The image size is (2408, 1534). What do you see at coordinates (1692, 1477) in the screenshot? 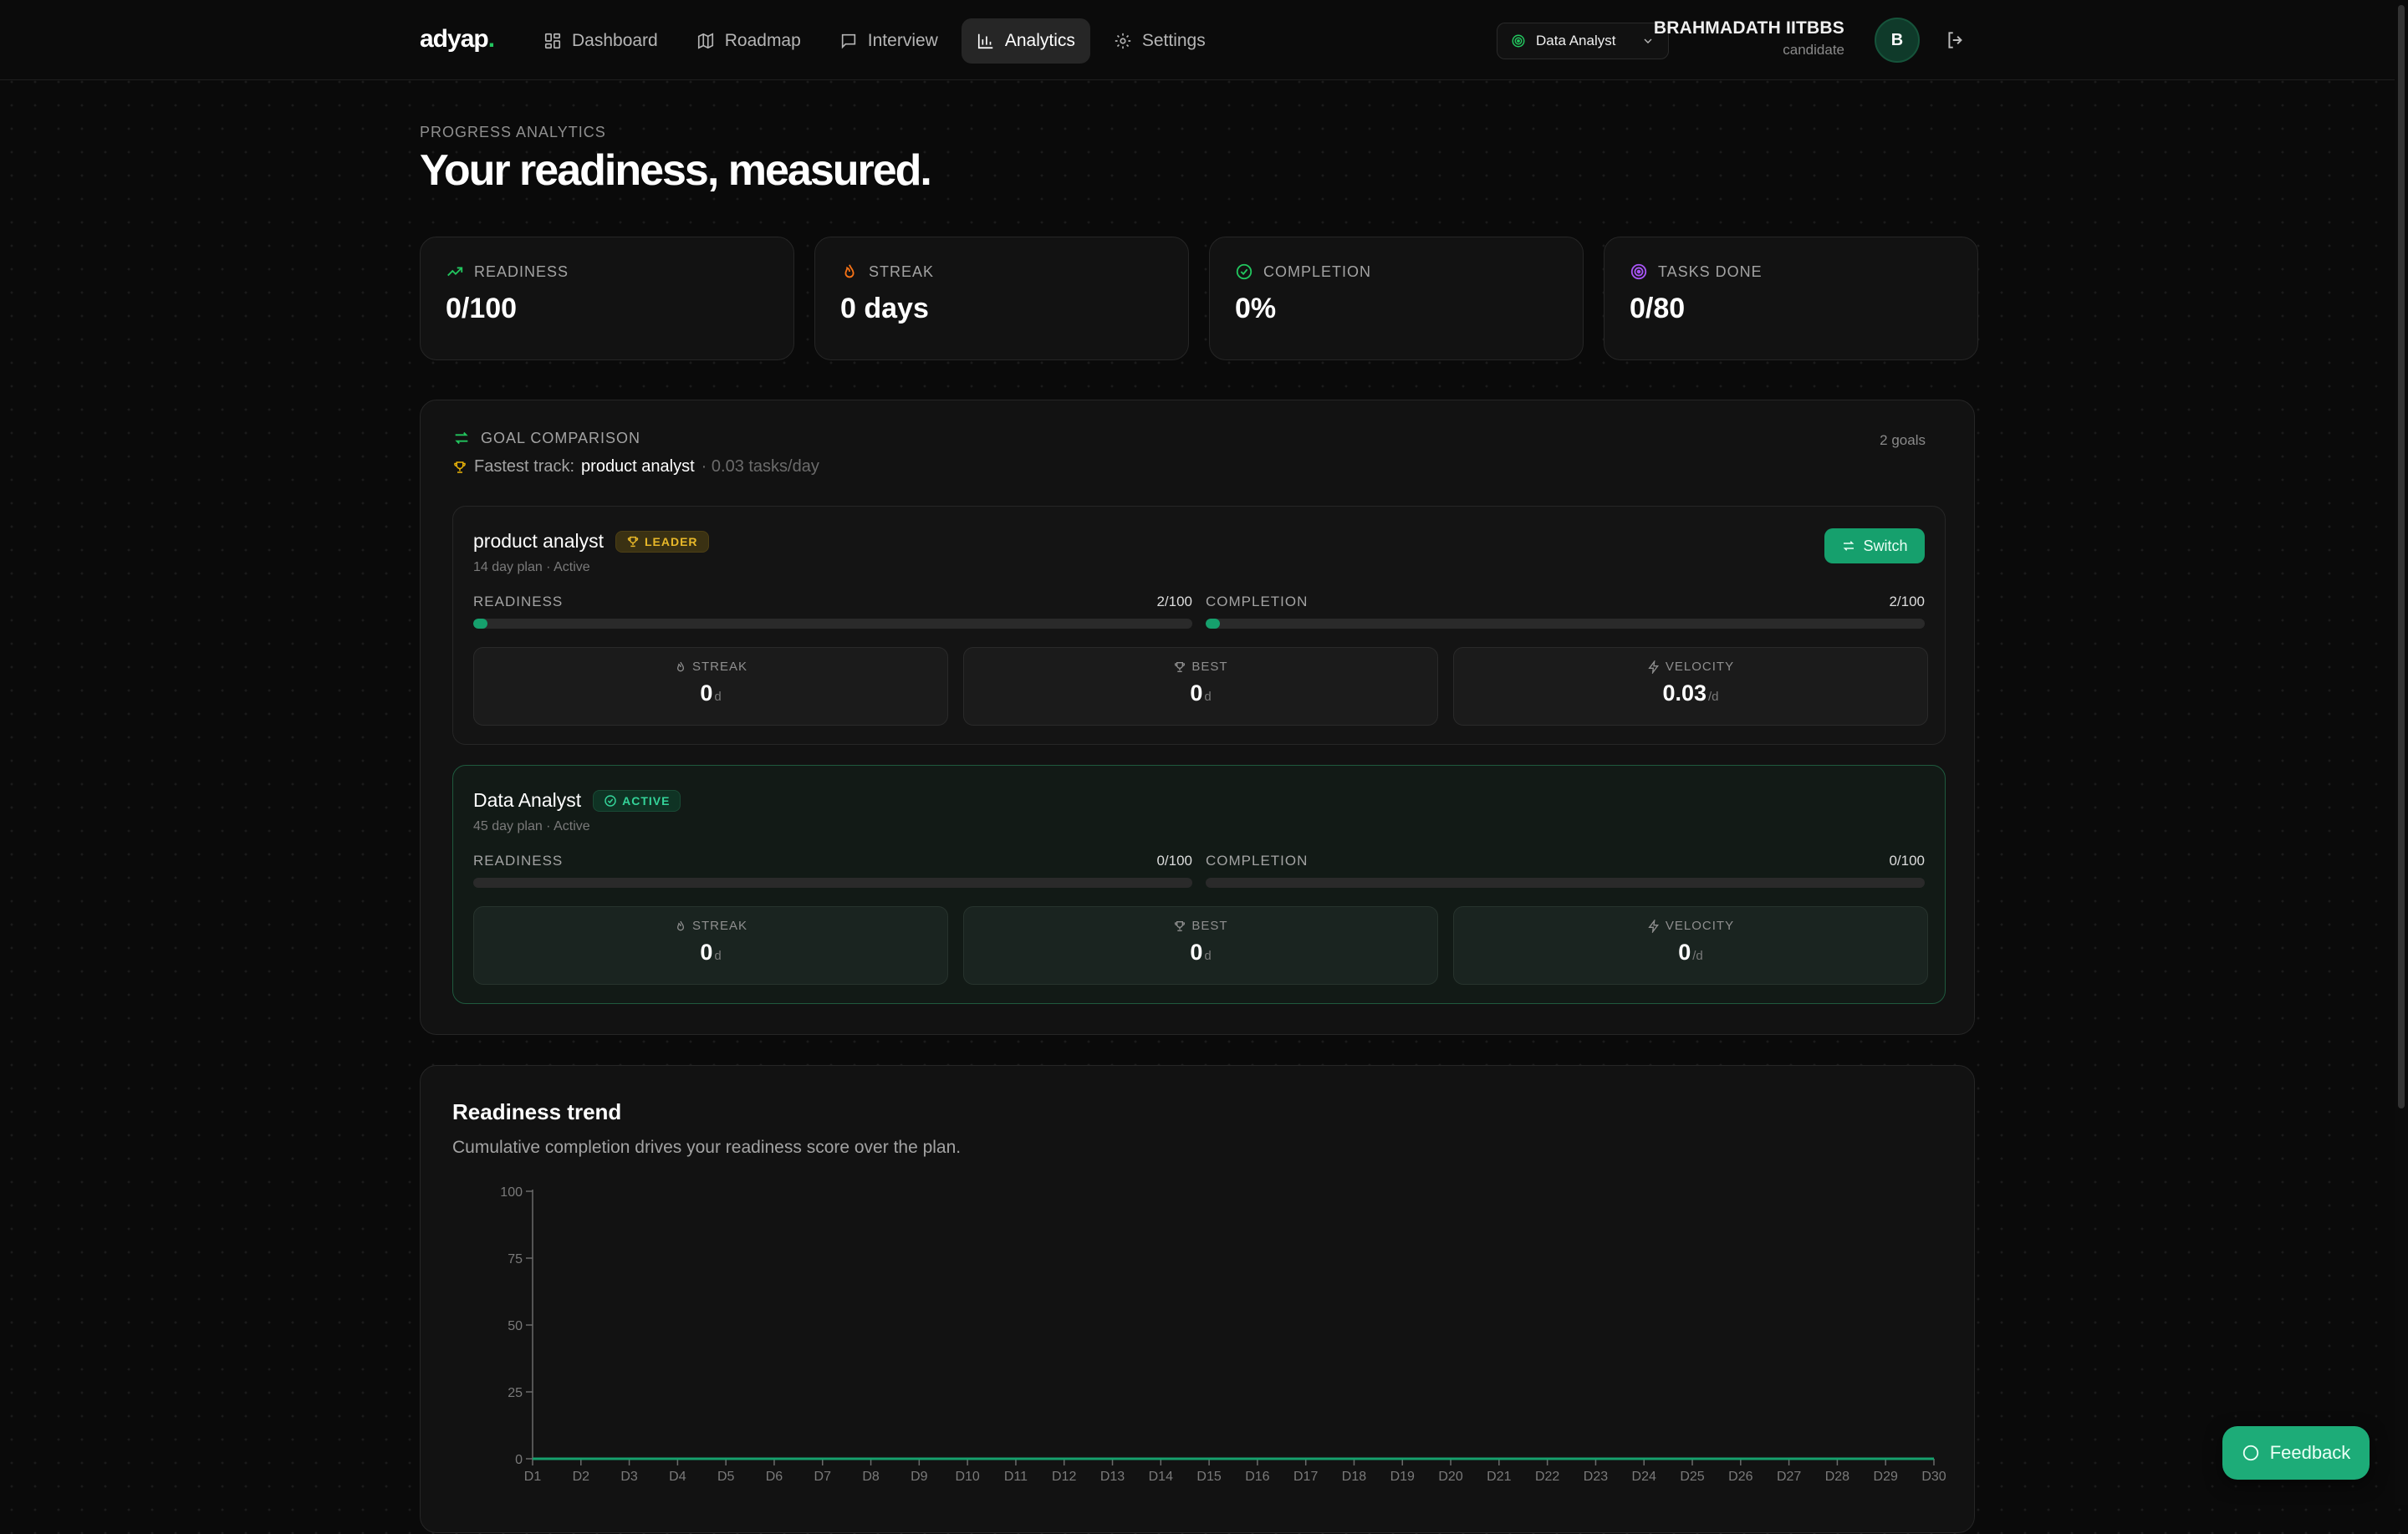
I see `x-tick-label: D25` at bounding box center [1692, 1477].